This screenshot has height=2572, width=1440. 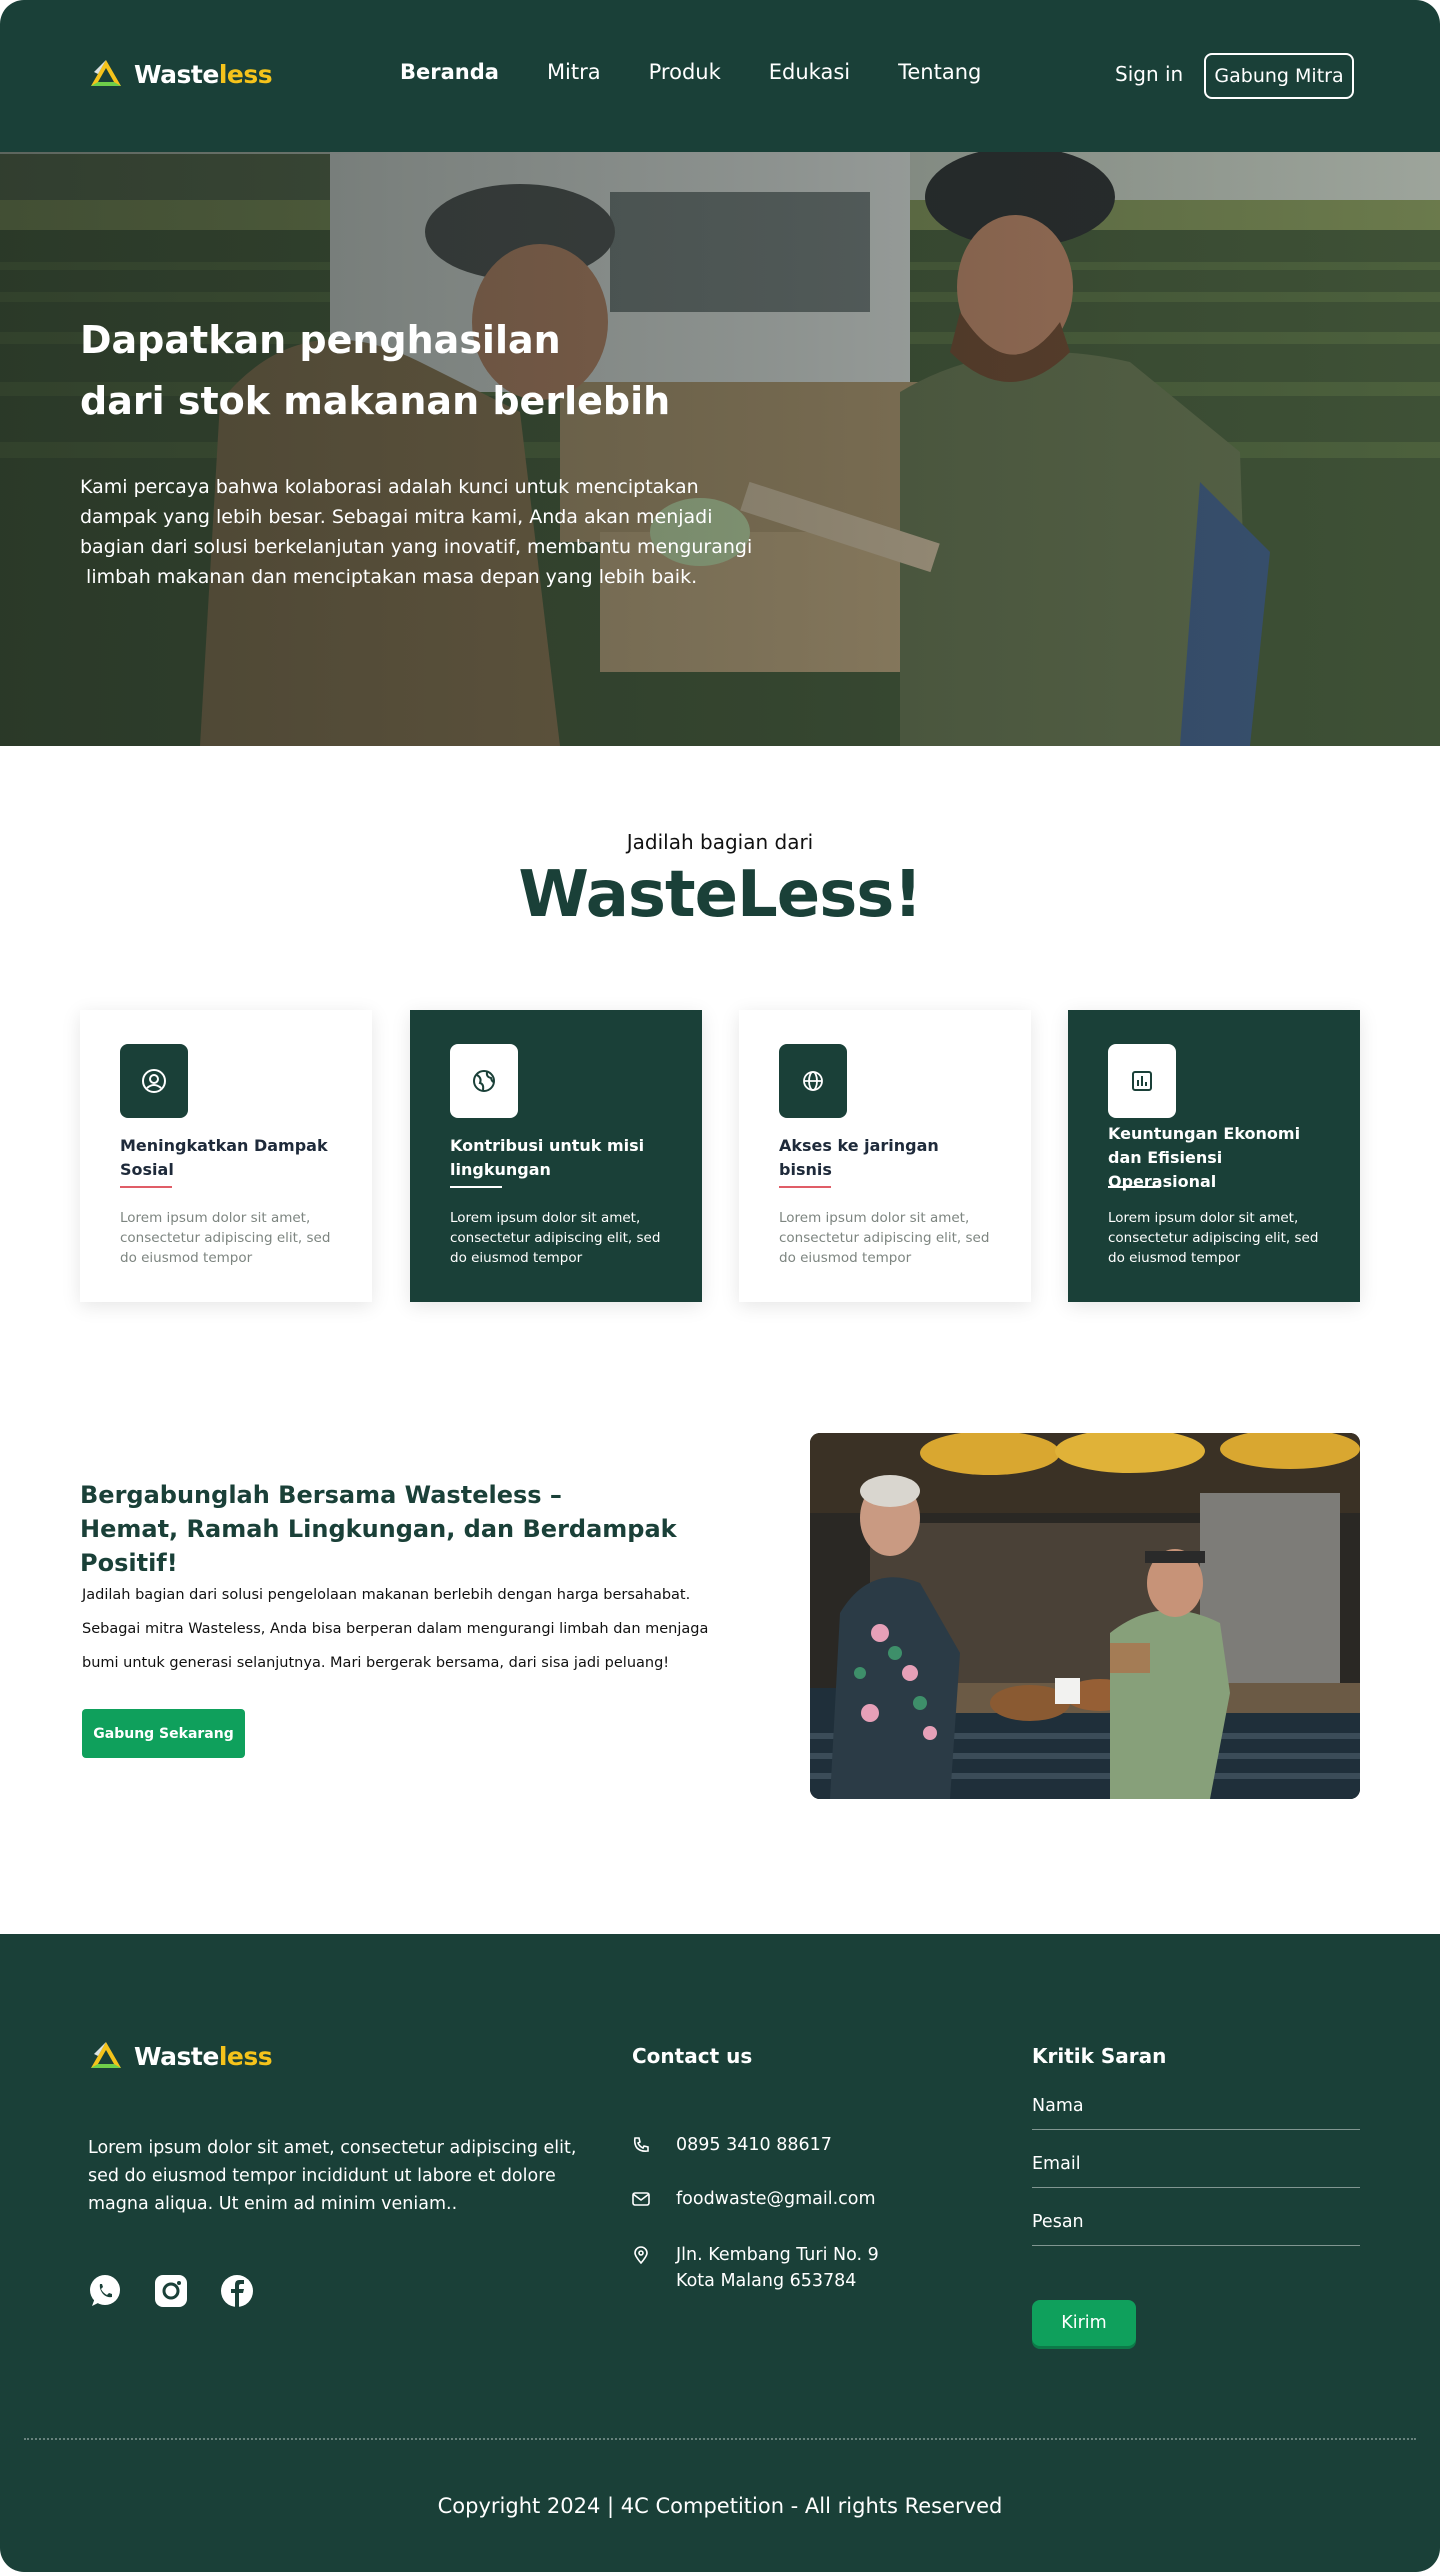 What do you see at coordinates (273, 2204) in the screenshot?
I see `footer-about-line: magna aliqua. Ut enim ad minim veniam..` at bounding box center [273, 2204].